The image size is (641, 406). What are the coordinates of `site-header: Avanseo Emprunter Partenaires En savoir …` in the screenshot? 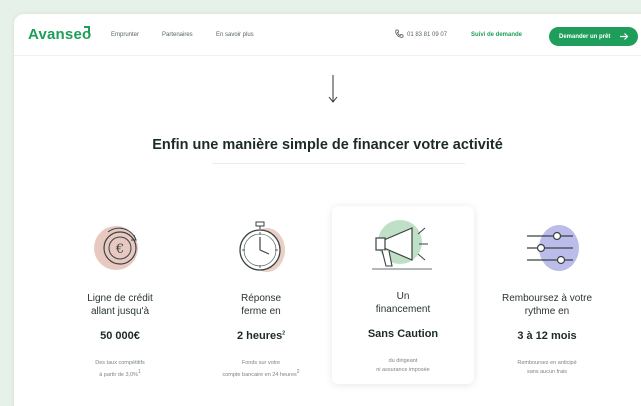 It's located at (327, 35).